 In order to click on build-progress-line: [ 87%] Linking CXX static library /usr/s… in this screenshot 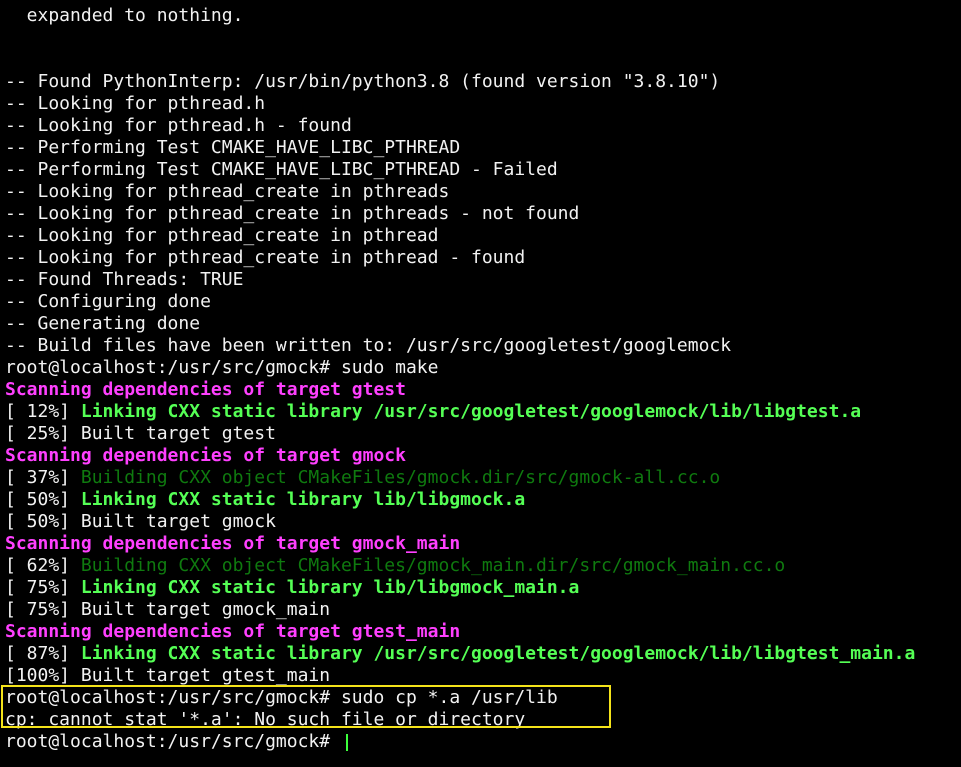, I will do `click(460, 654)`.